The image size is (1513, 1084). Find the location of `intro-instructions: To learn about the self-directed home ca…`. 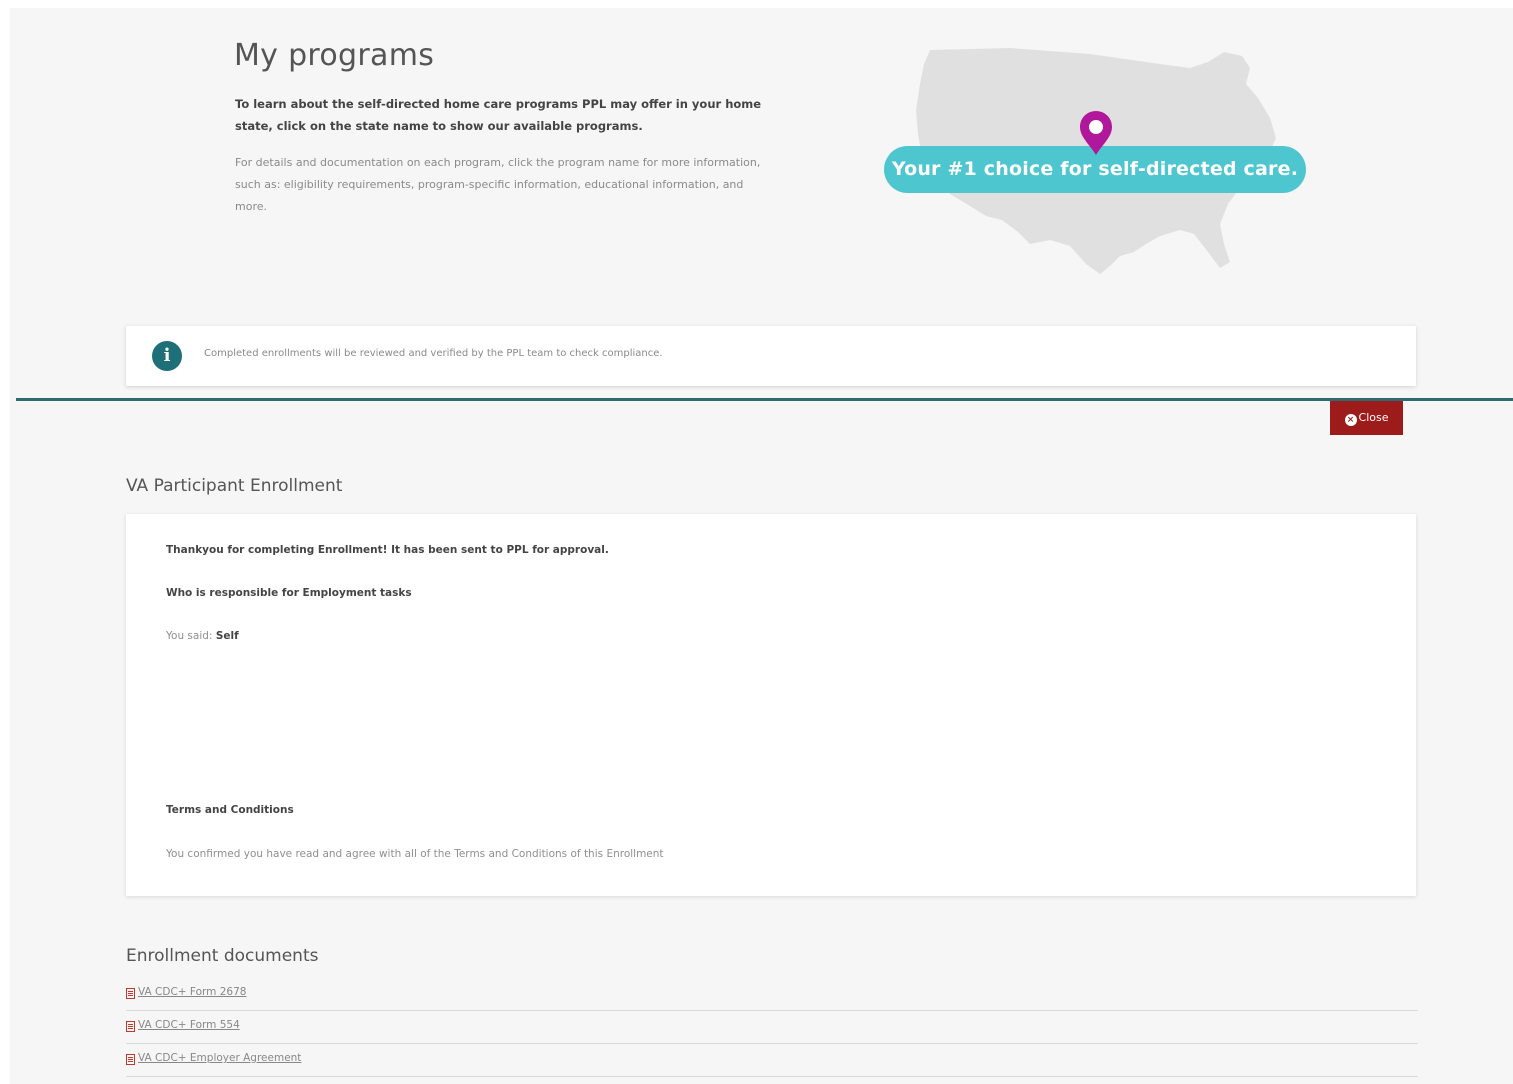

intro-instructions: To learn about the self-directed home ca… is located at coordinates (498, 115).